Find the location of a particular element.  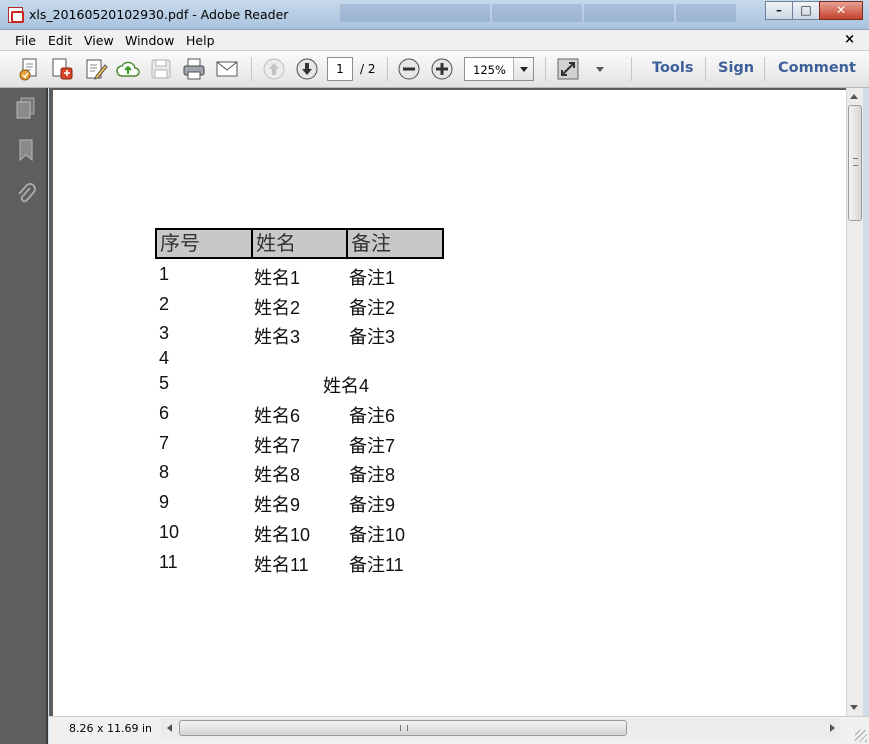

table-cell: 8 is located at coordinates (164, 472).